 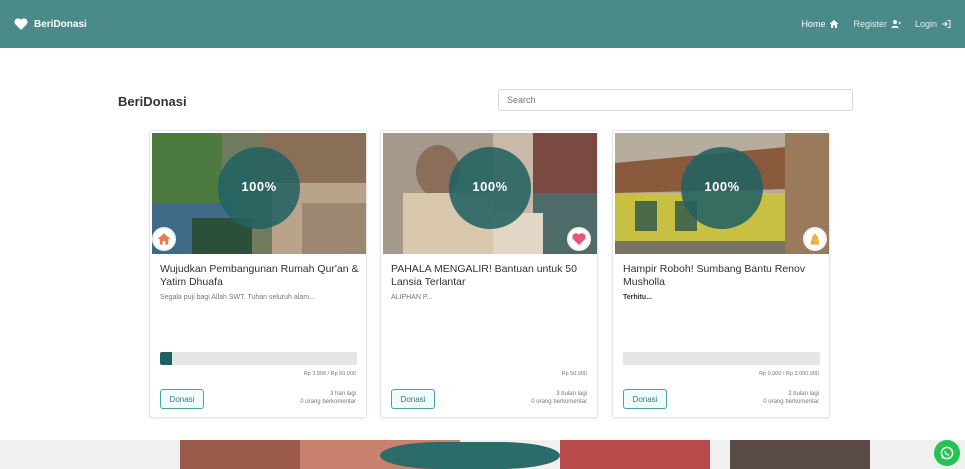 I want to click on mosque-icon, so click(x=815, y=239).